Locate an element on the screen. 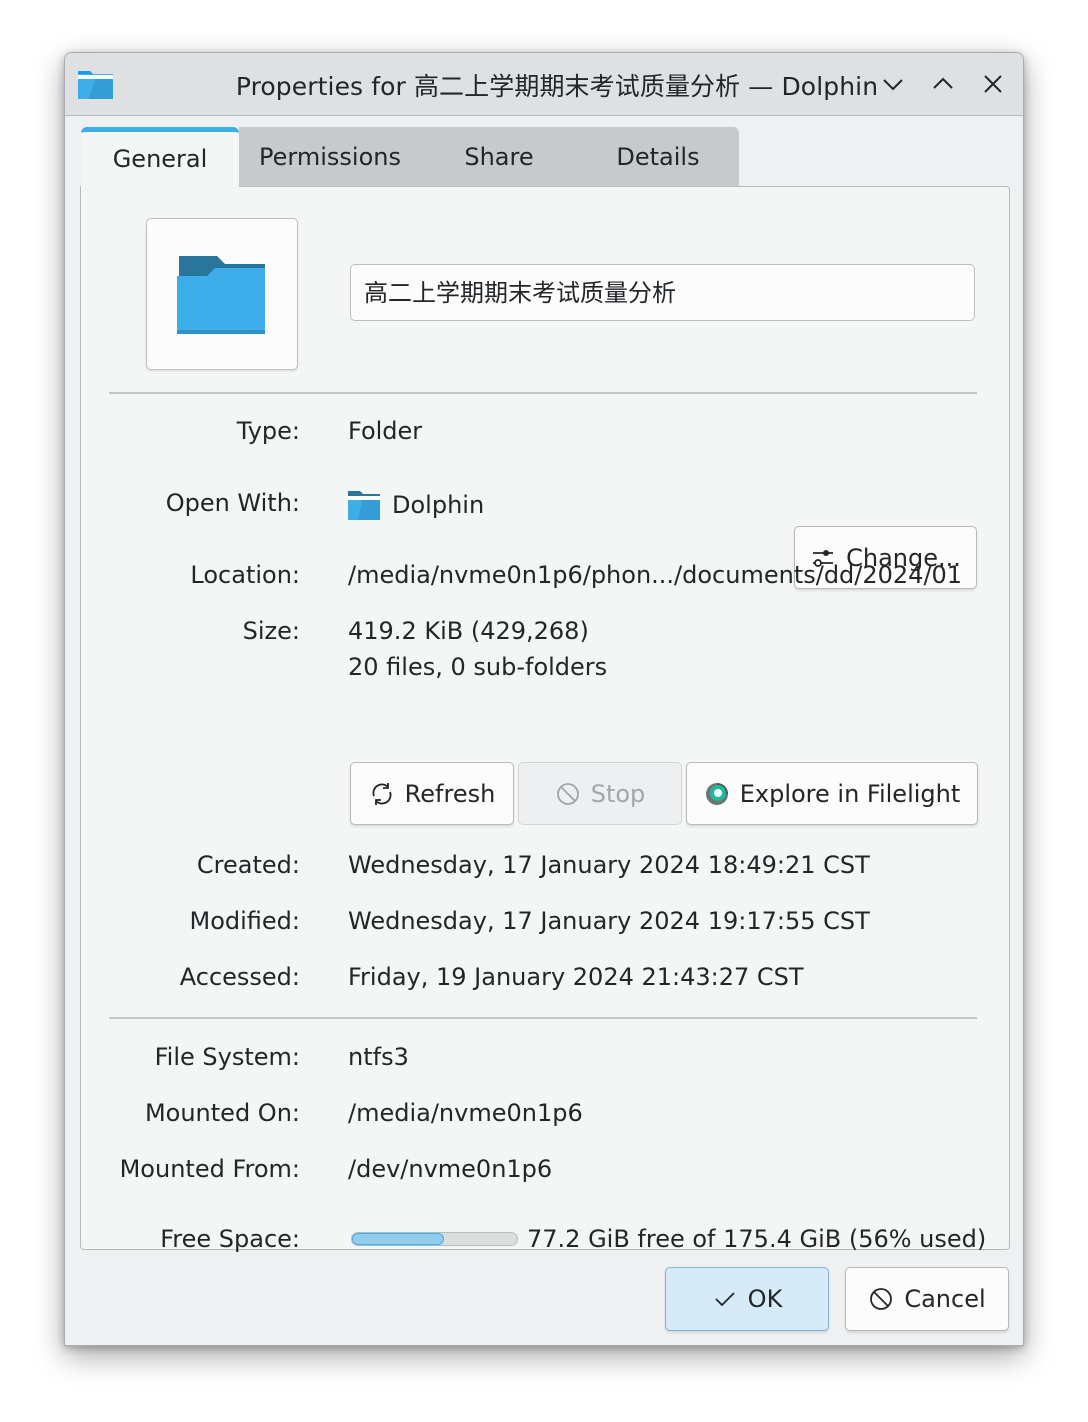 The image size is (1088, 1422). tab-permissions: Permissions is located at coordinates (330, 157).